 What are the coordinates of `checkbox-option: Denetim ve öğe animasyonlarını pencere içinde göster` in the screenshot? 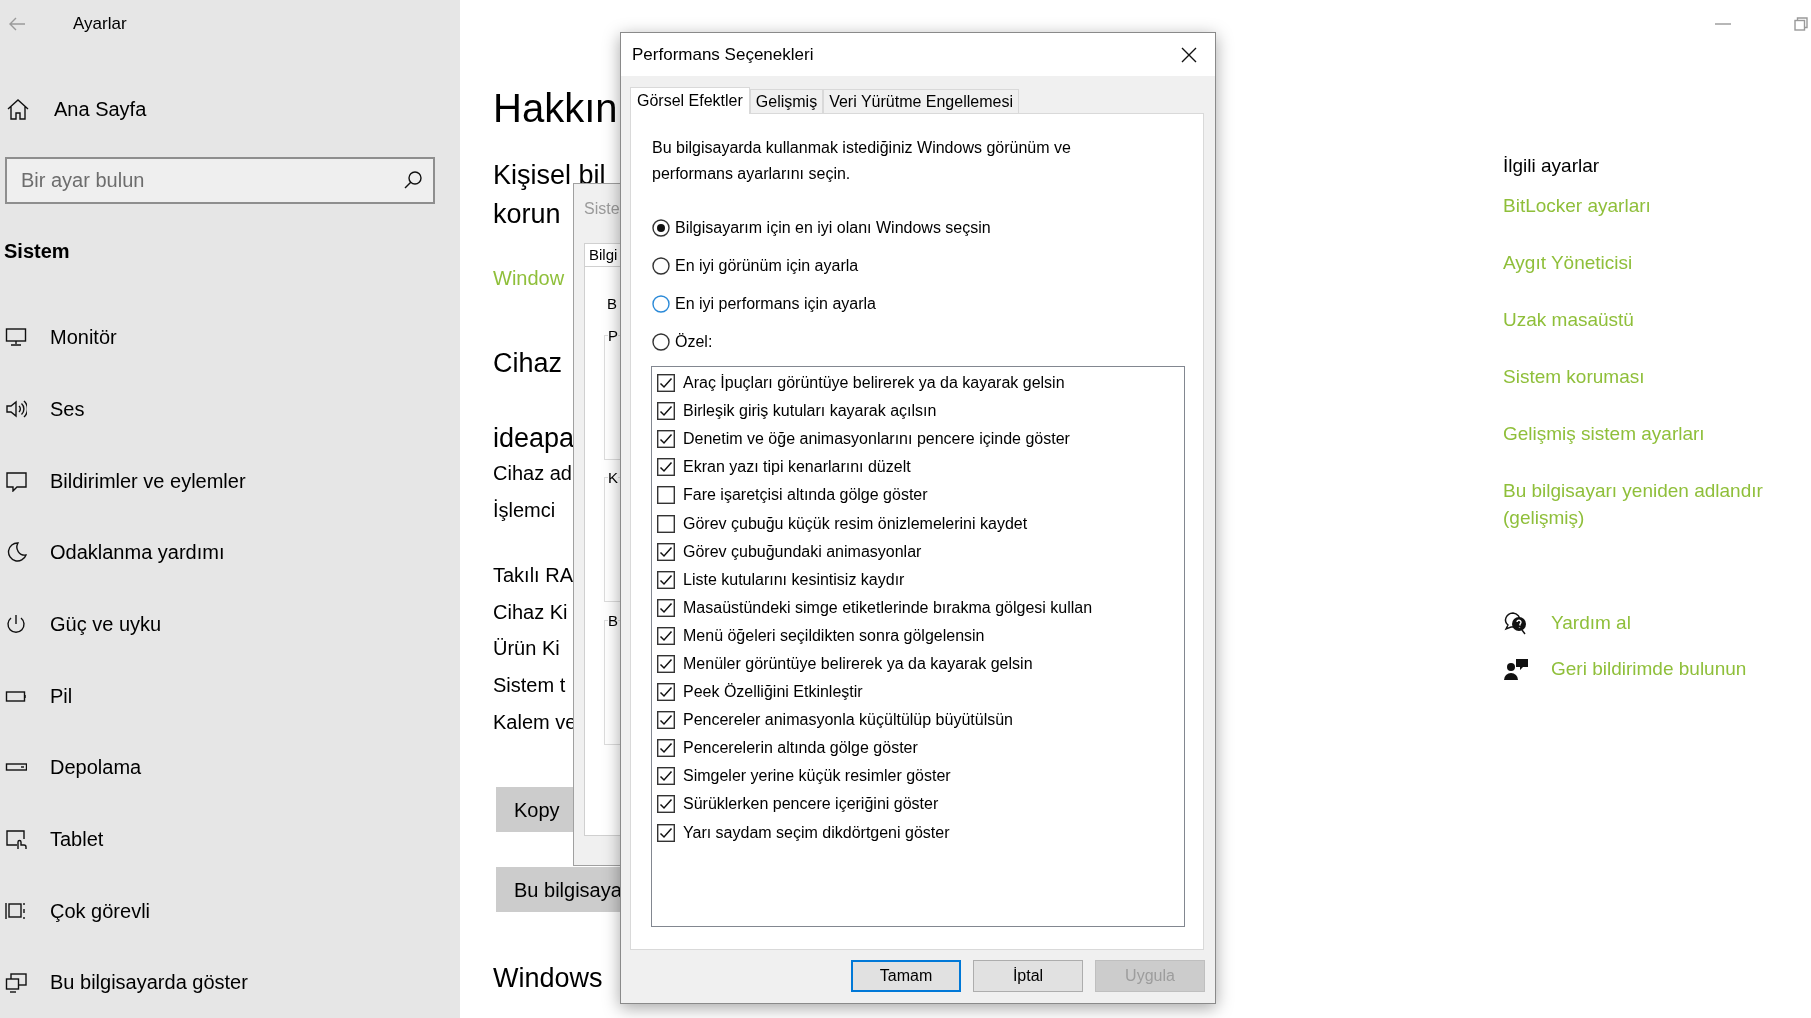 It's located at (918, 439).